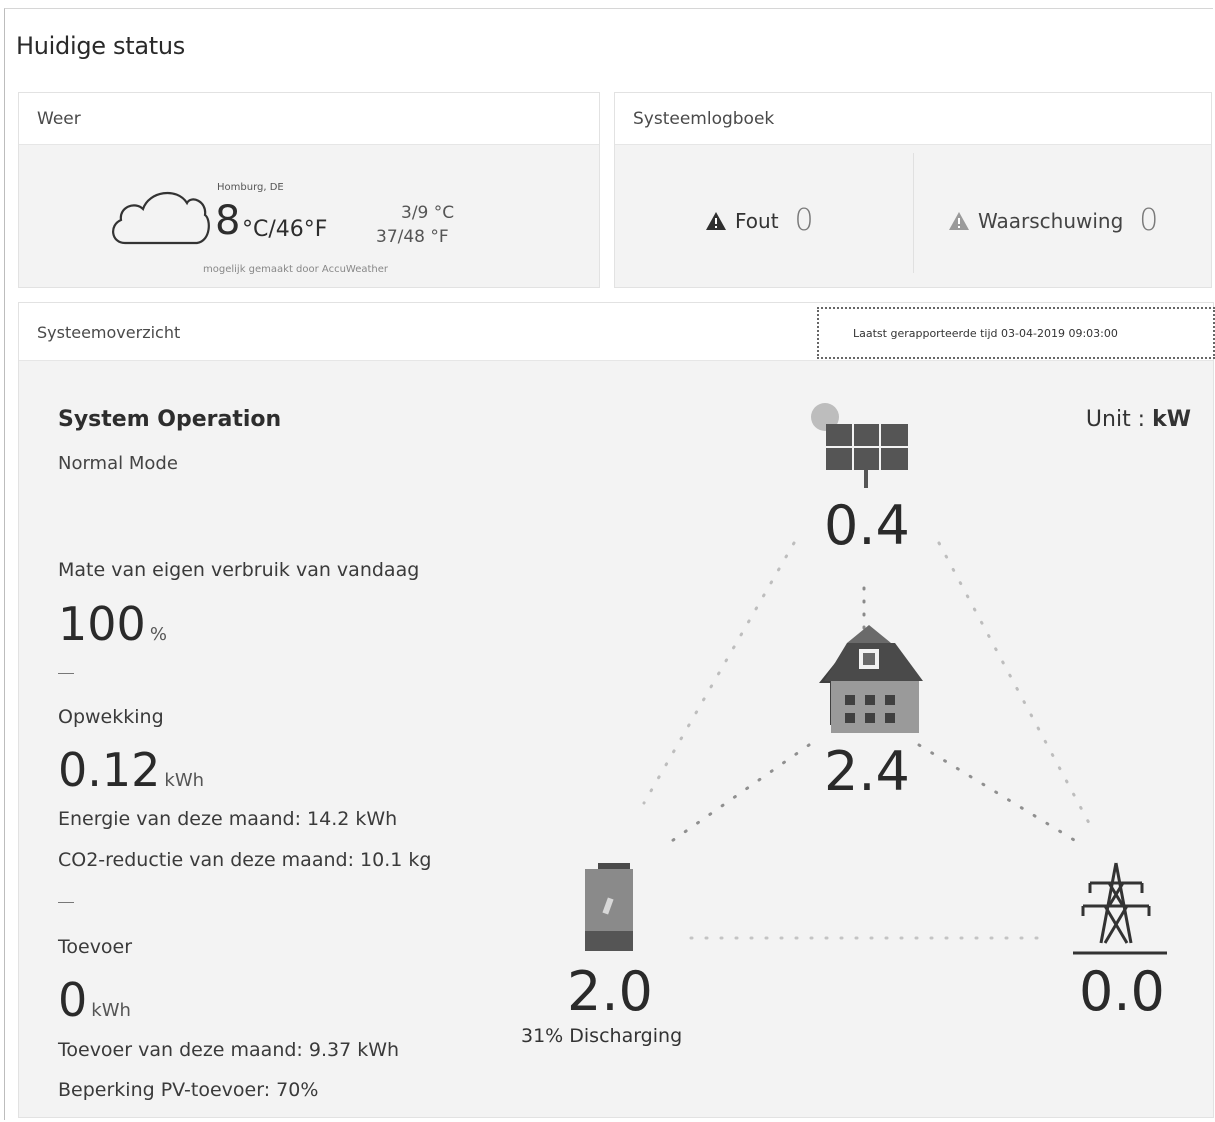 Image resolution: width=1215 pixels, height=1122 pixels. I want to click on pv-grid-link, so click(1014, 683).